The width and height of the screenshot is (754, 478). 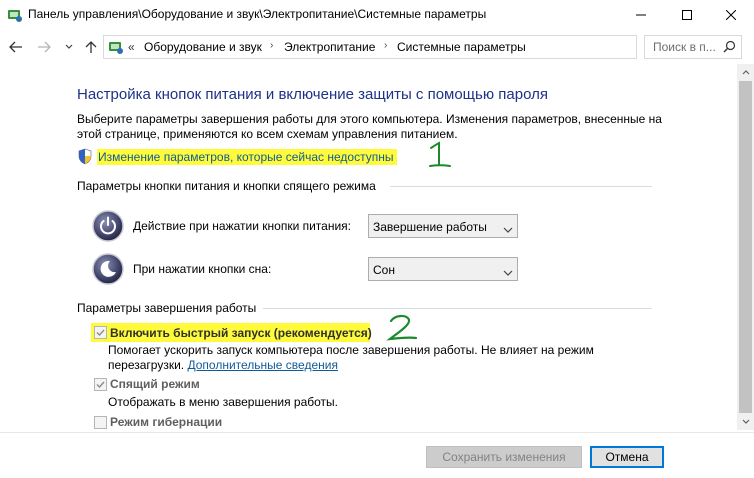 I want to click on sleep-button-action-select: Сон, so click(x=443, y=269).